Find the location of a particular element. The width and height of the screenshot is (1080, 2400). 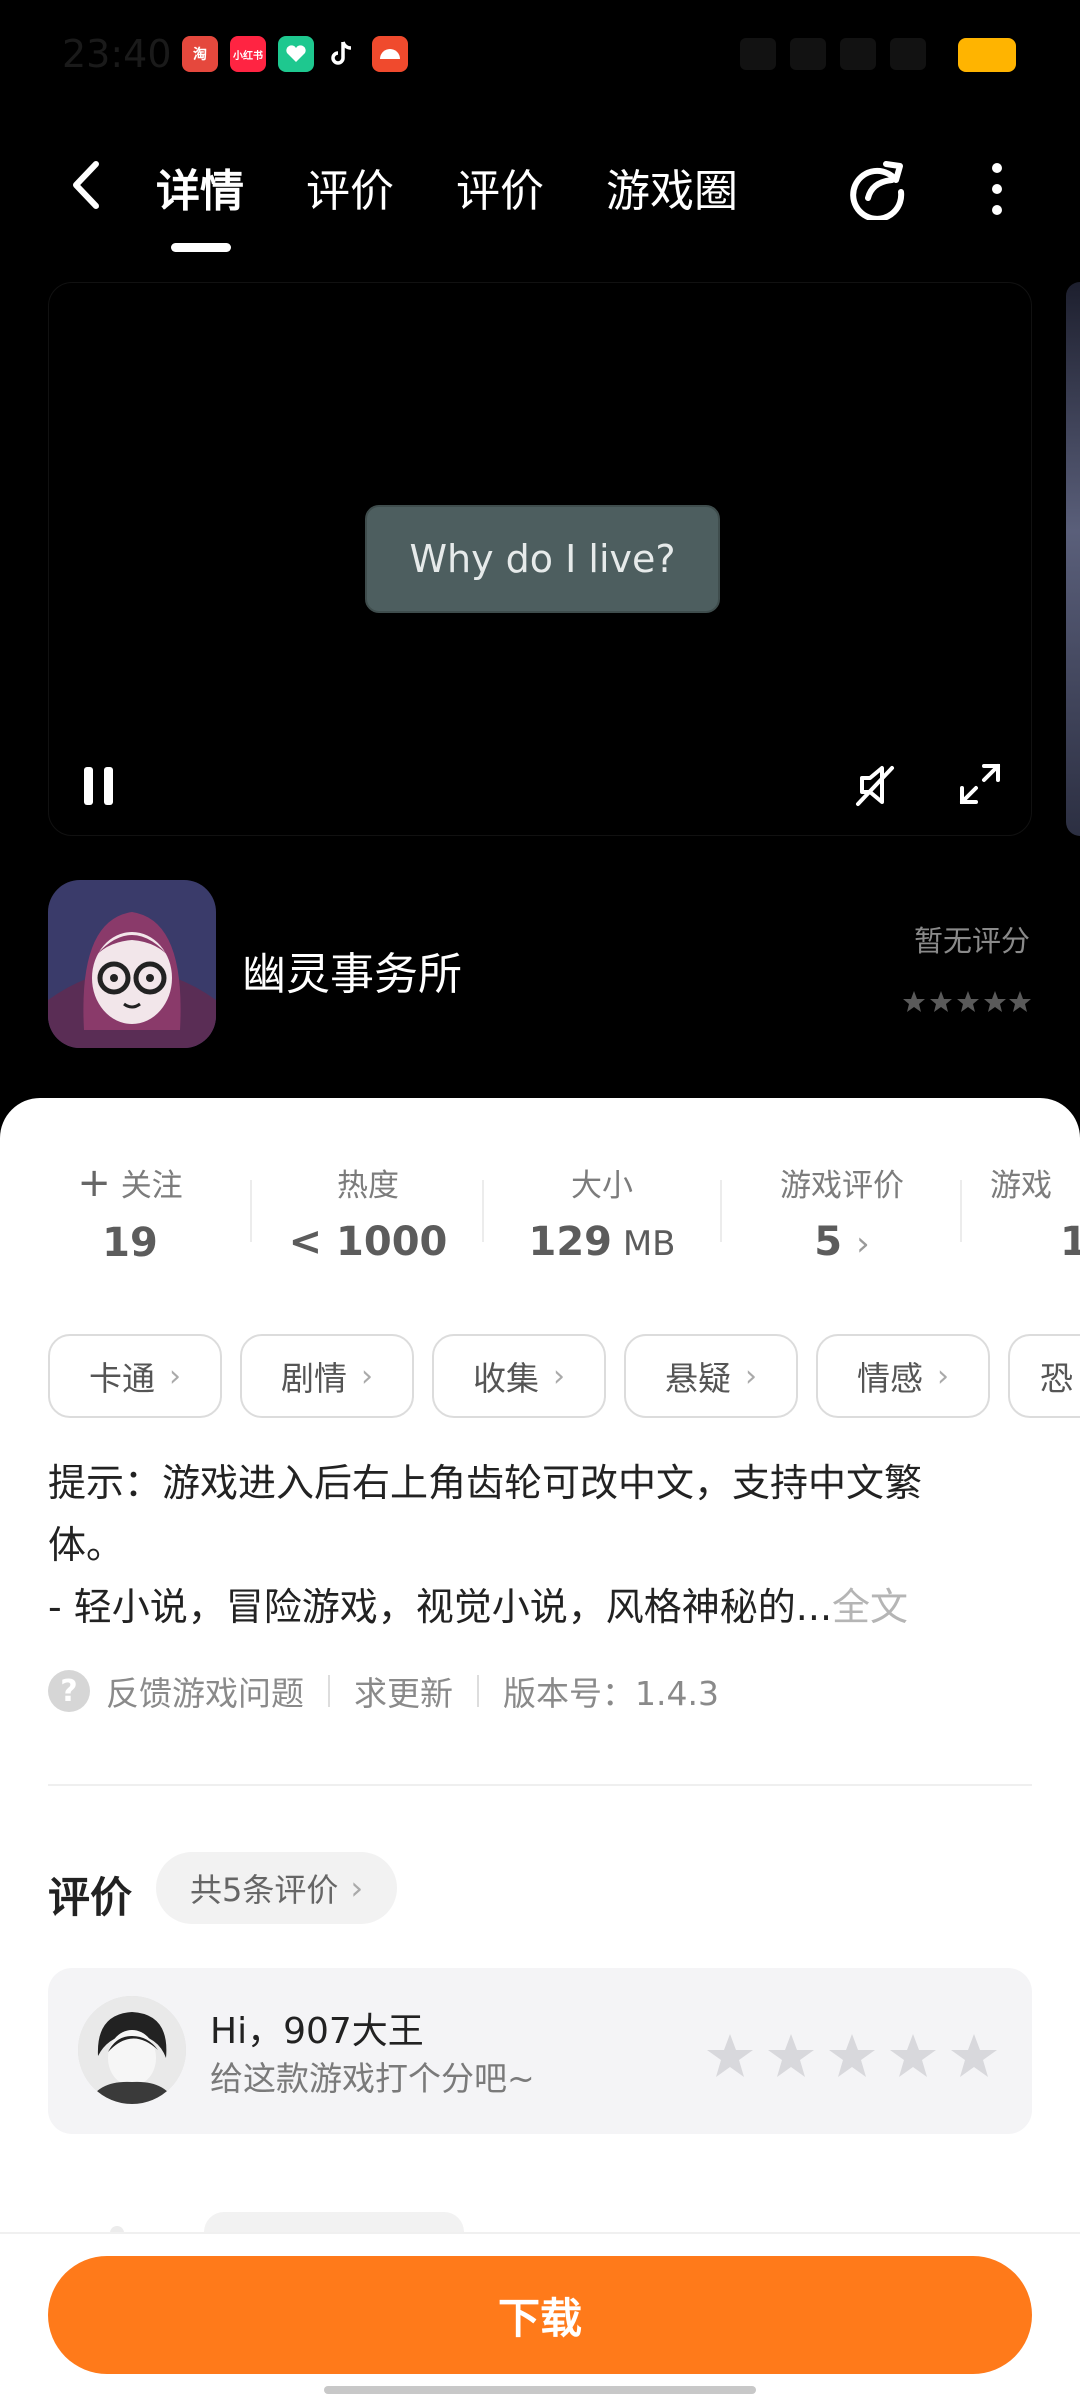

game-app-icon is located at coordinates (132, 964).